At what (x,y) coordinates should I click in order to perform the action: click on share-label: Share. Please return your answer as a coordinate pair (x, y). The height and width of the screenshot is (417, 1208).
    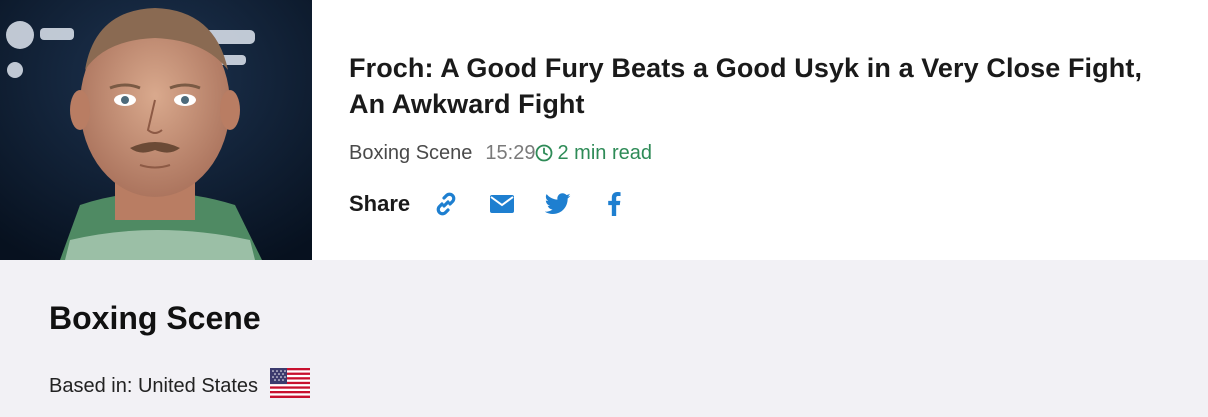
    Looking at the image, I should click on (380, 203).